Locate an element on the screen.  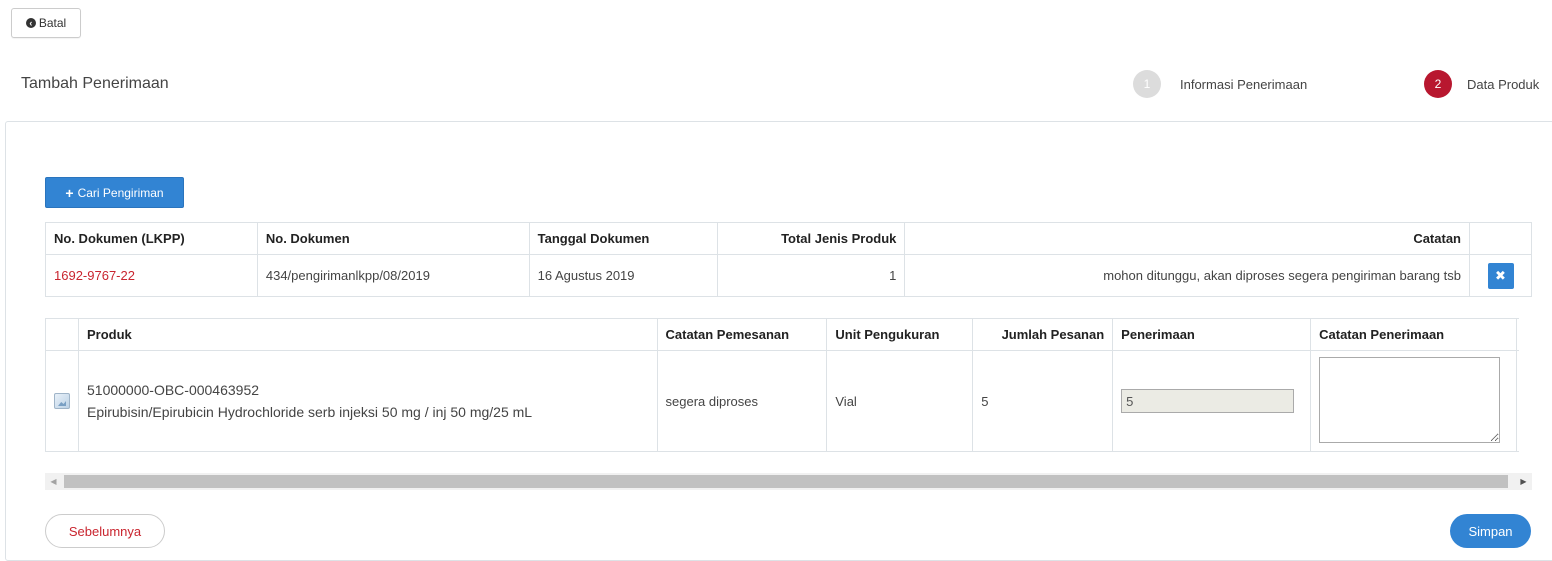
circle-arrow-icon: ‹ is located at coordinates (30, 23).